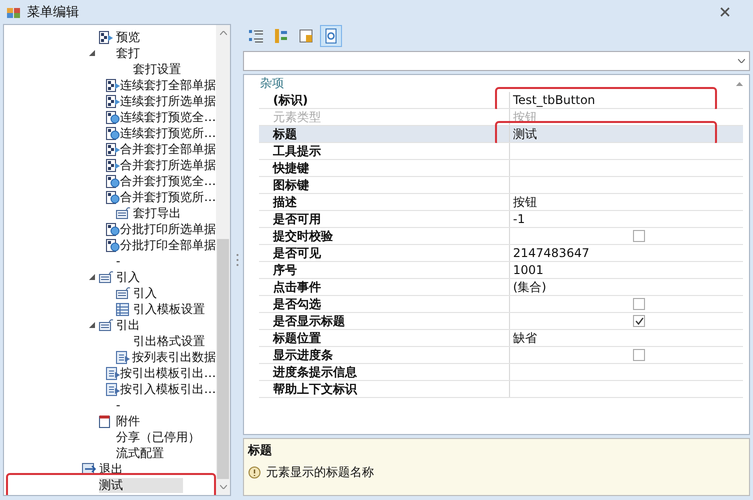  I want to click on property-value: 缺省, so click(525, 338).